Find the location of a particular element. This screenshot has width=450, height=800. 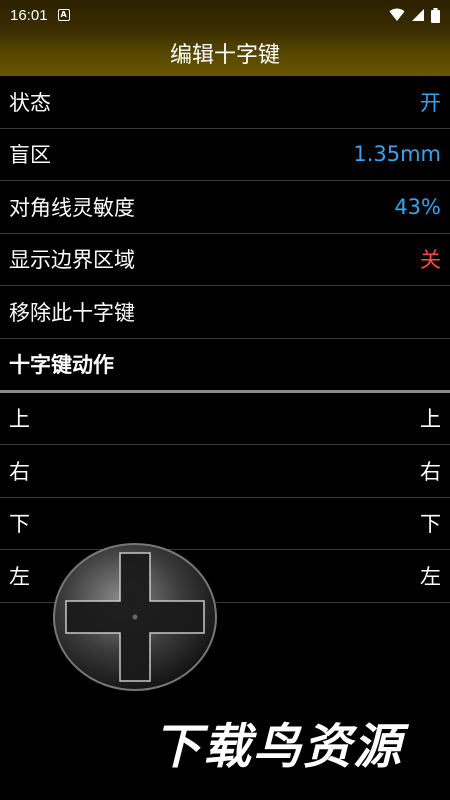

notification-icon: A is located at coordinates (63, 15).